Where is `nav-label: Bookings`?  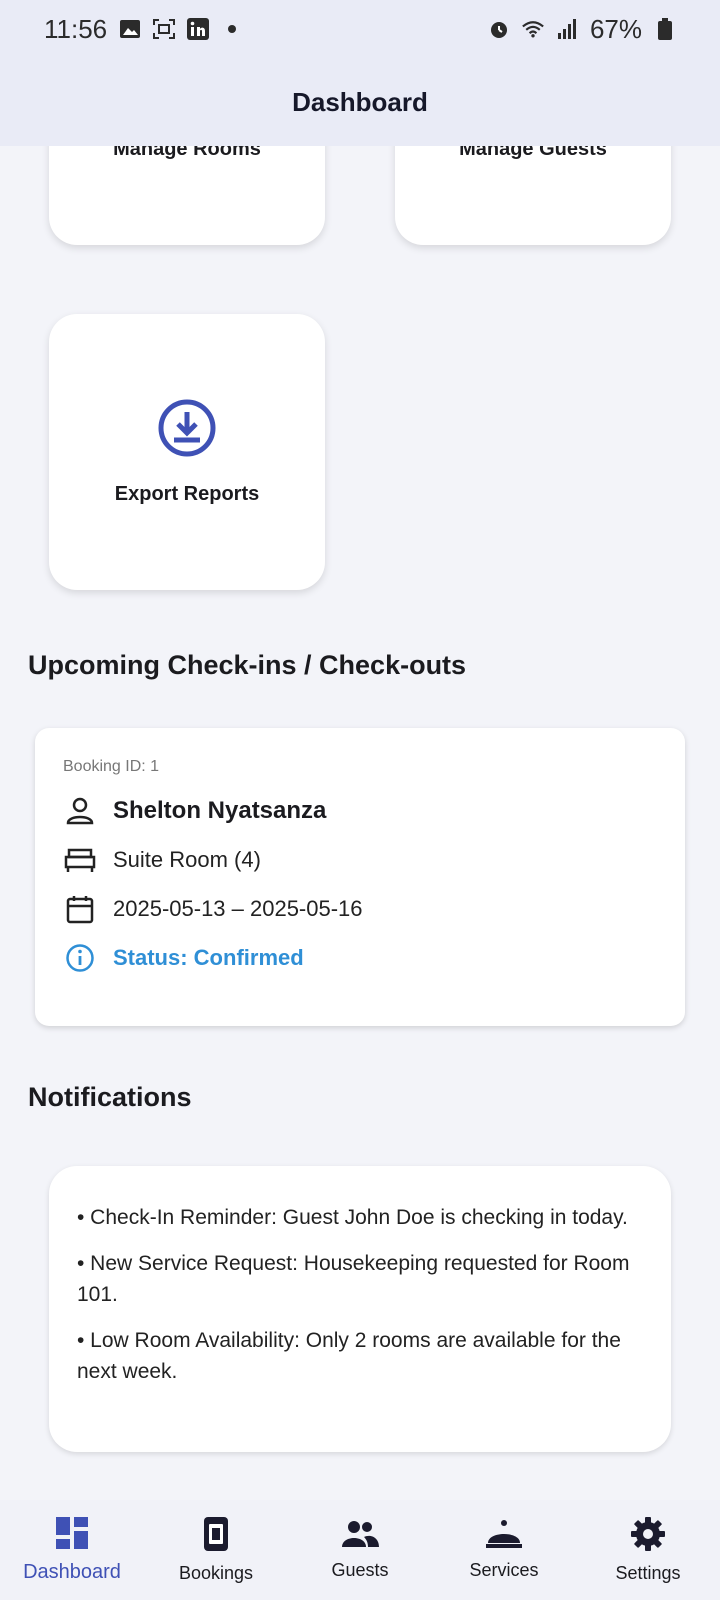 nav-label: Bookings is located at coordinates (216, 1573).